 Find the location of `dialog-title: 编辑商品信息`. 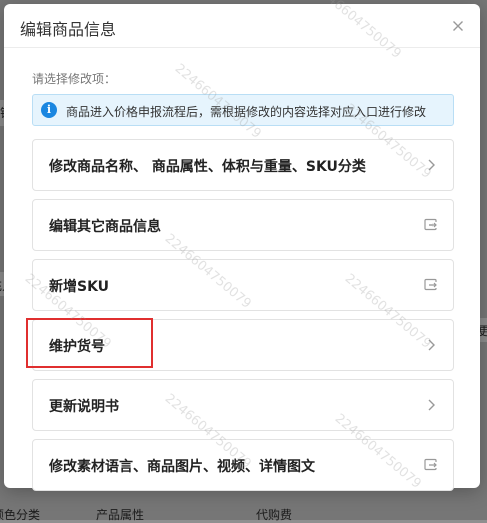

dialog-title: 编辑商品信息 is located at coordinates (68, 29).